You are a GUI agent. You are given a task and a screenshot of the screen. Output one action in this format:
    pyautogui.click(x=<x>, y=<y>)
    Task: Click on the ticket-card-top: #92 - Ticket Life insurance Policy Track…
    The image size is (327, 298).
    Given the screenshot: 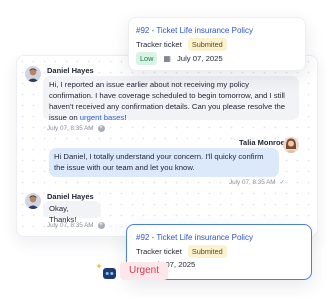 What is the action you would take?
    pyautogui.click(x=217, y=44)
    